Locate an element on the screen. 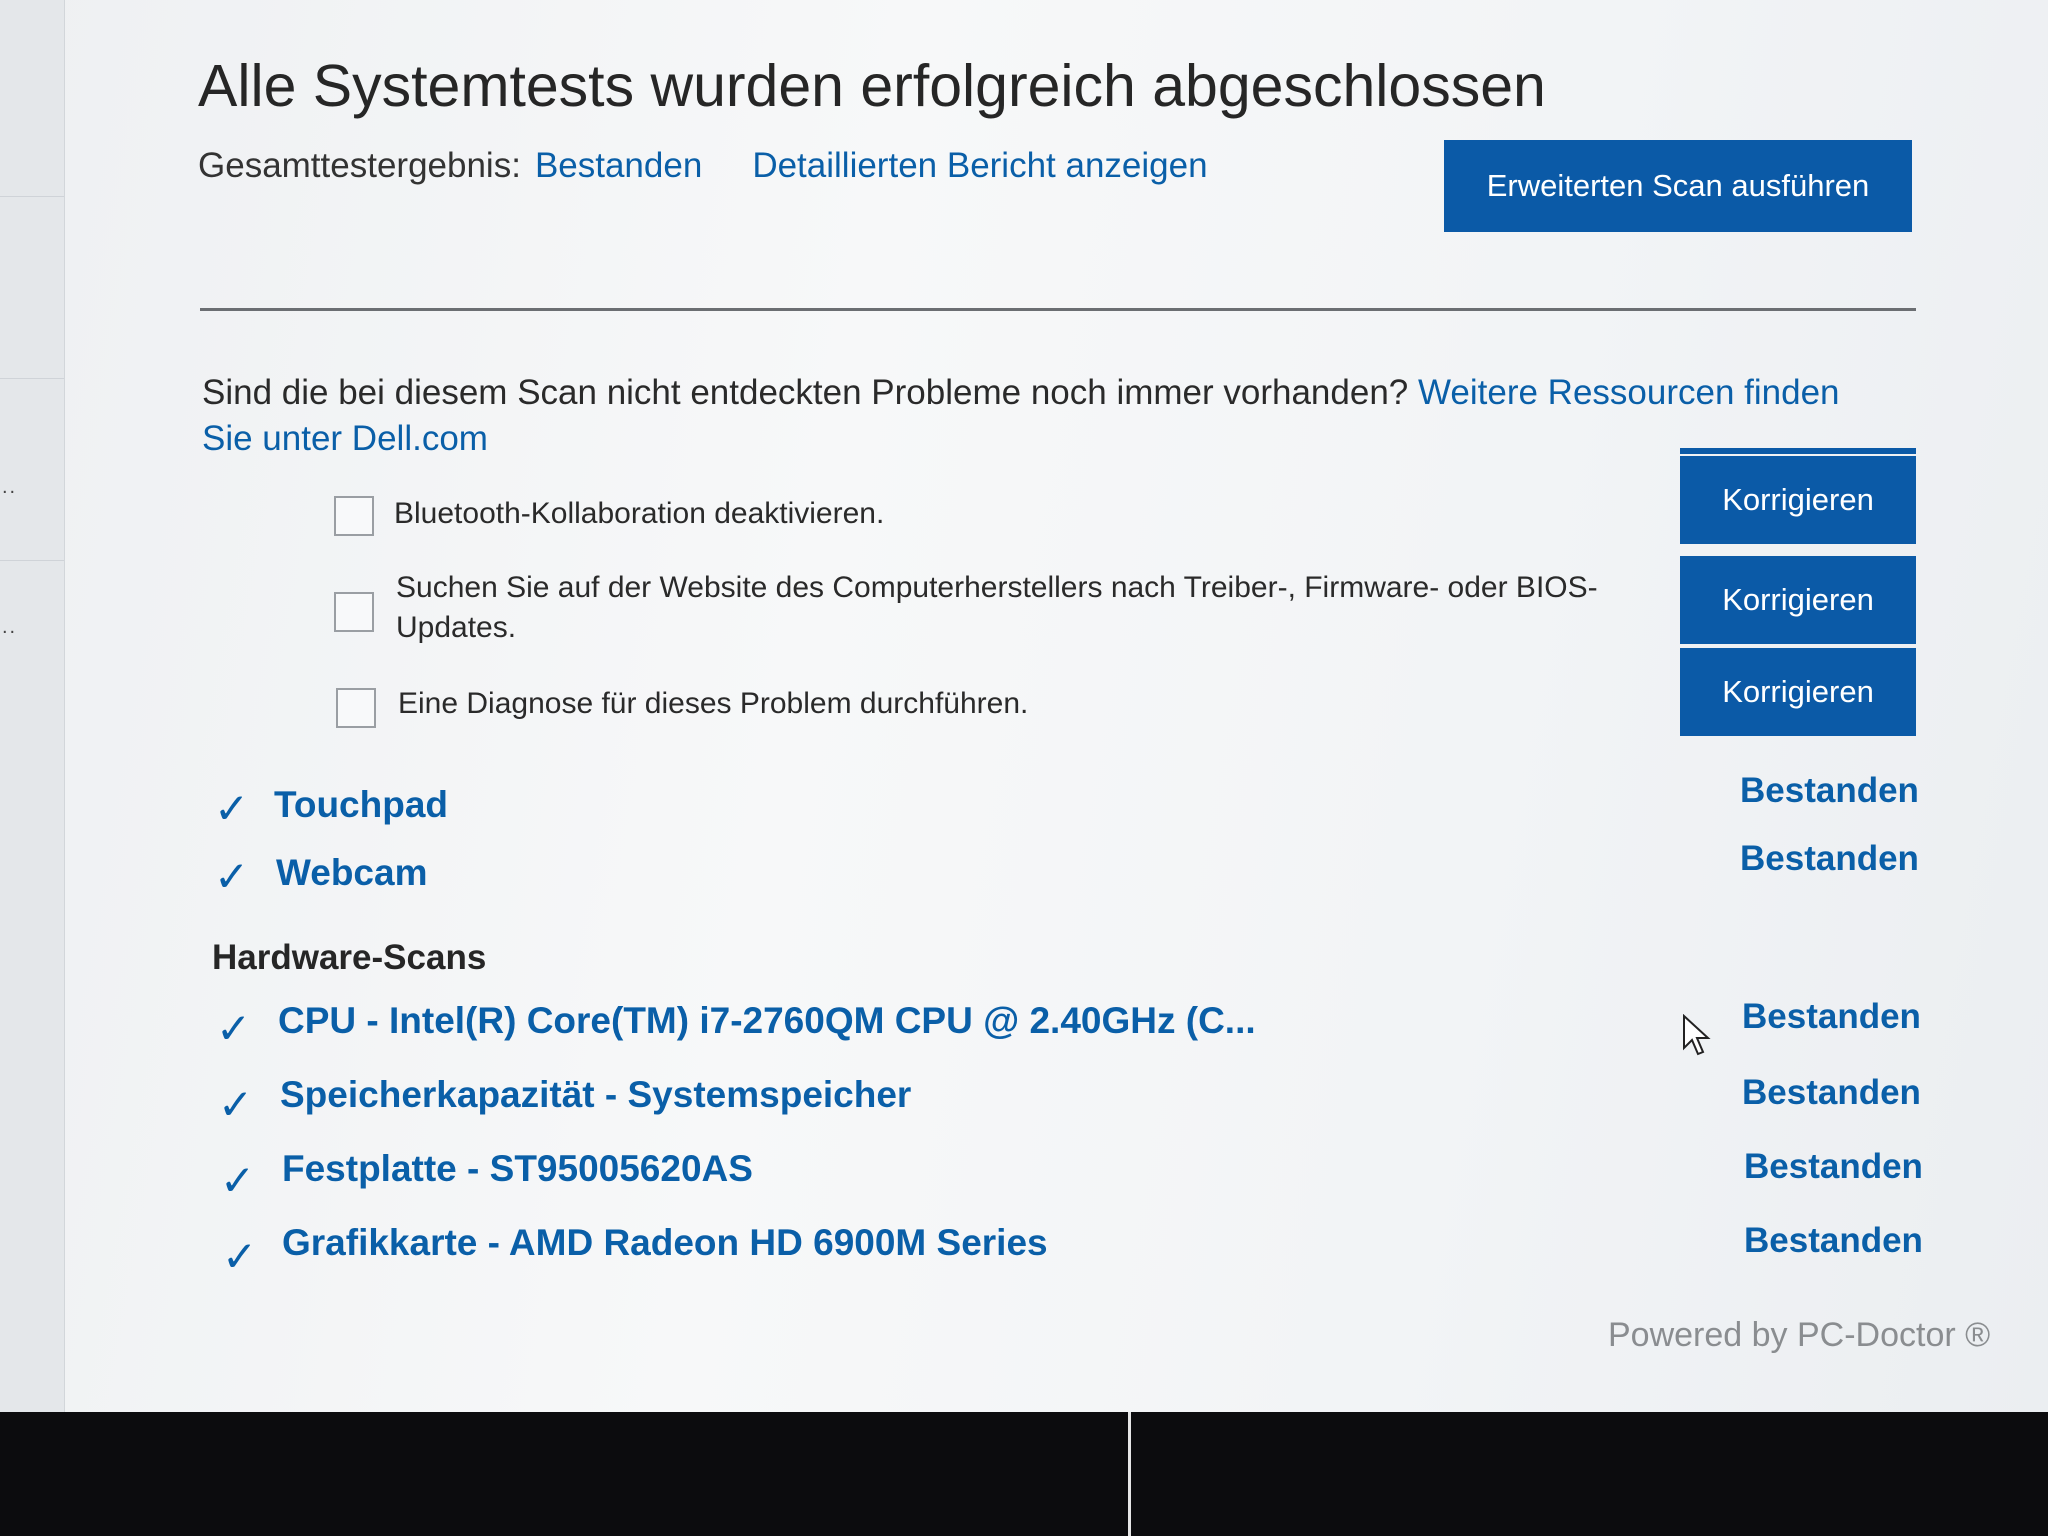  hardware-scans-heading: Hardware-Scans is located at coordinates (349, 957).